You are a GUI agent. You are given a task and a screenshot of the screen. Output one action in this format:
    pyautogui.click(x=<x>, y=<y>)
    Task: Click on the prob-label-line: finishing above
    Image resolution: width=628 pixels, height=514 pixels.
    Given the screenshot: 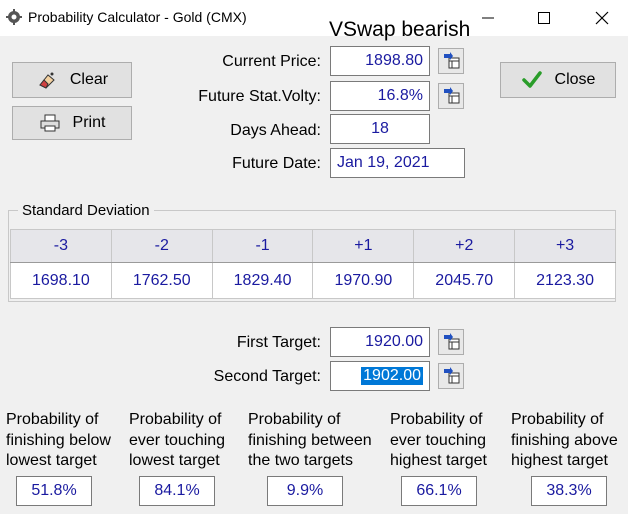 What is the action you would take?
    pyautogui.click(x=564, y=440)
    